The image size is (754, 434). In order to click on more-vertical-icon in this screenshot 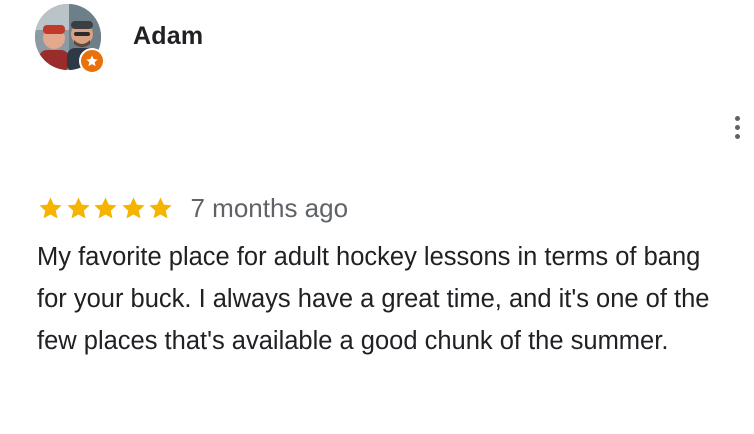, I will do `click(737, 127)`.